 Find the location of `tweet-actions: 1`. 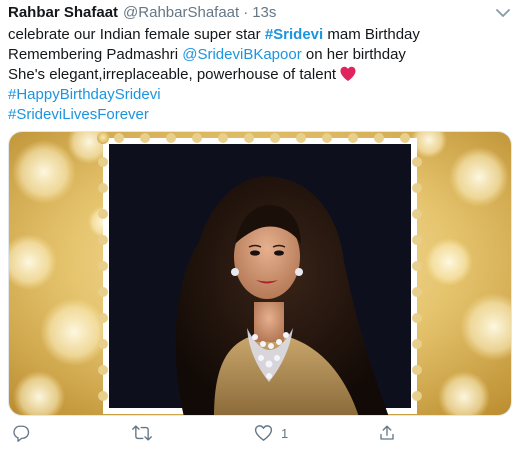

tweet-actions: 1 is located at coordinates (259, 434).